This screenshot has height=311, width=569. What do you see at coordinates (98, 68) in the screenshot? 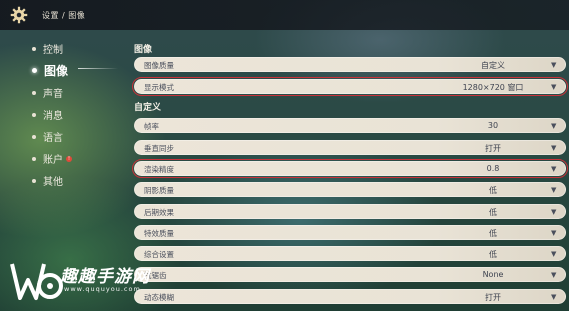
I see `active-indicator` at bounding box center [98, 68].